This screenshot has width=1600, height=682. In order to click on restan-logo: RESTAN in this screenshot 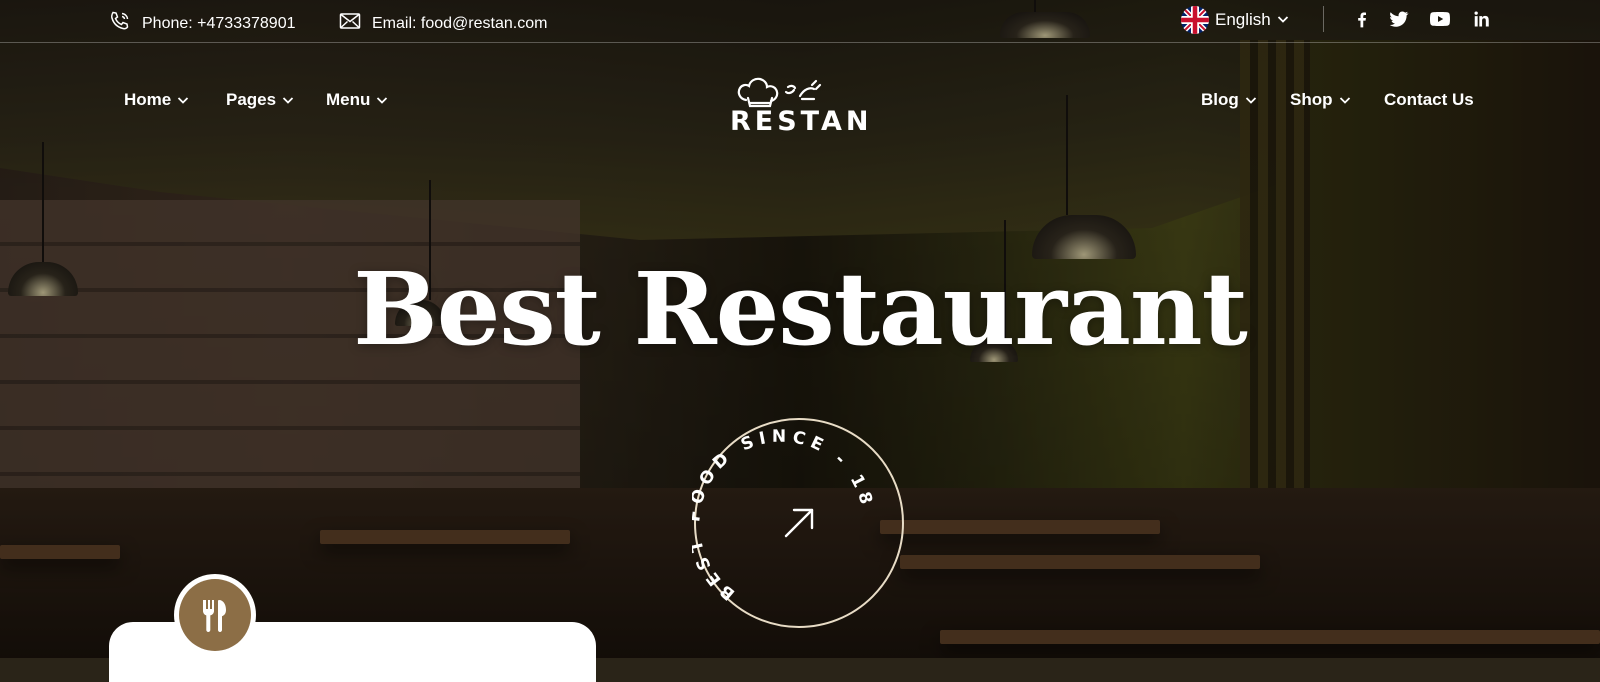, I will do `click(801, 101)`.